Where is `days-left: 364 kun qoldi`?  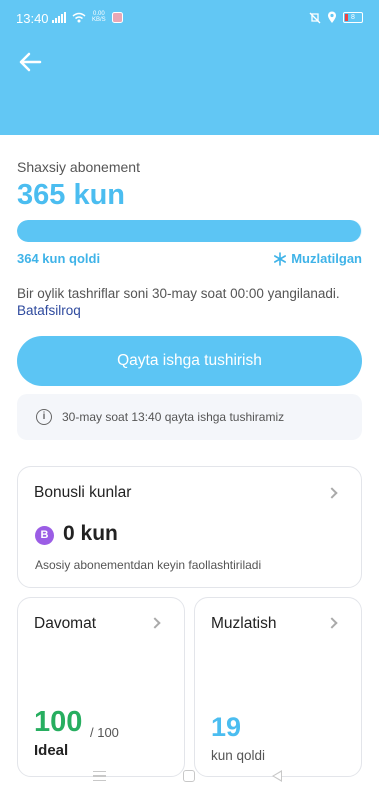
days-left: 364 kun qoldi is located at coordinates (59, 258).